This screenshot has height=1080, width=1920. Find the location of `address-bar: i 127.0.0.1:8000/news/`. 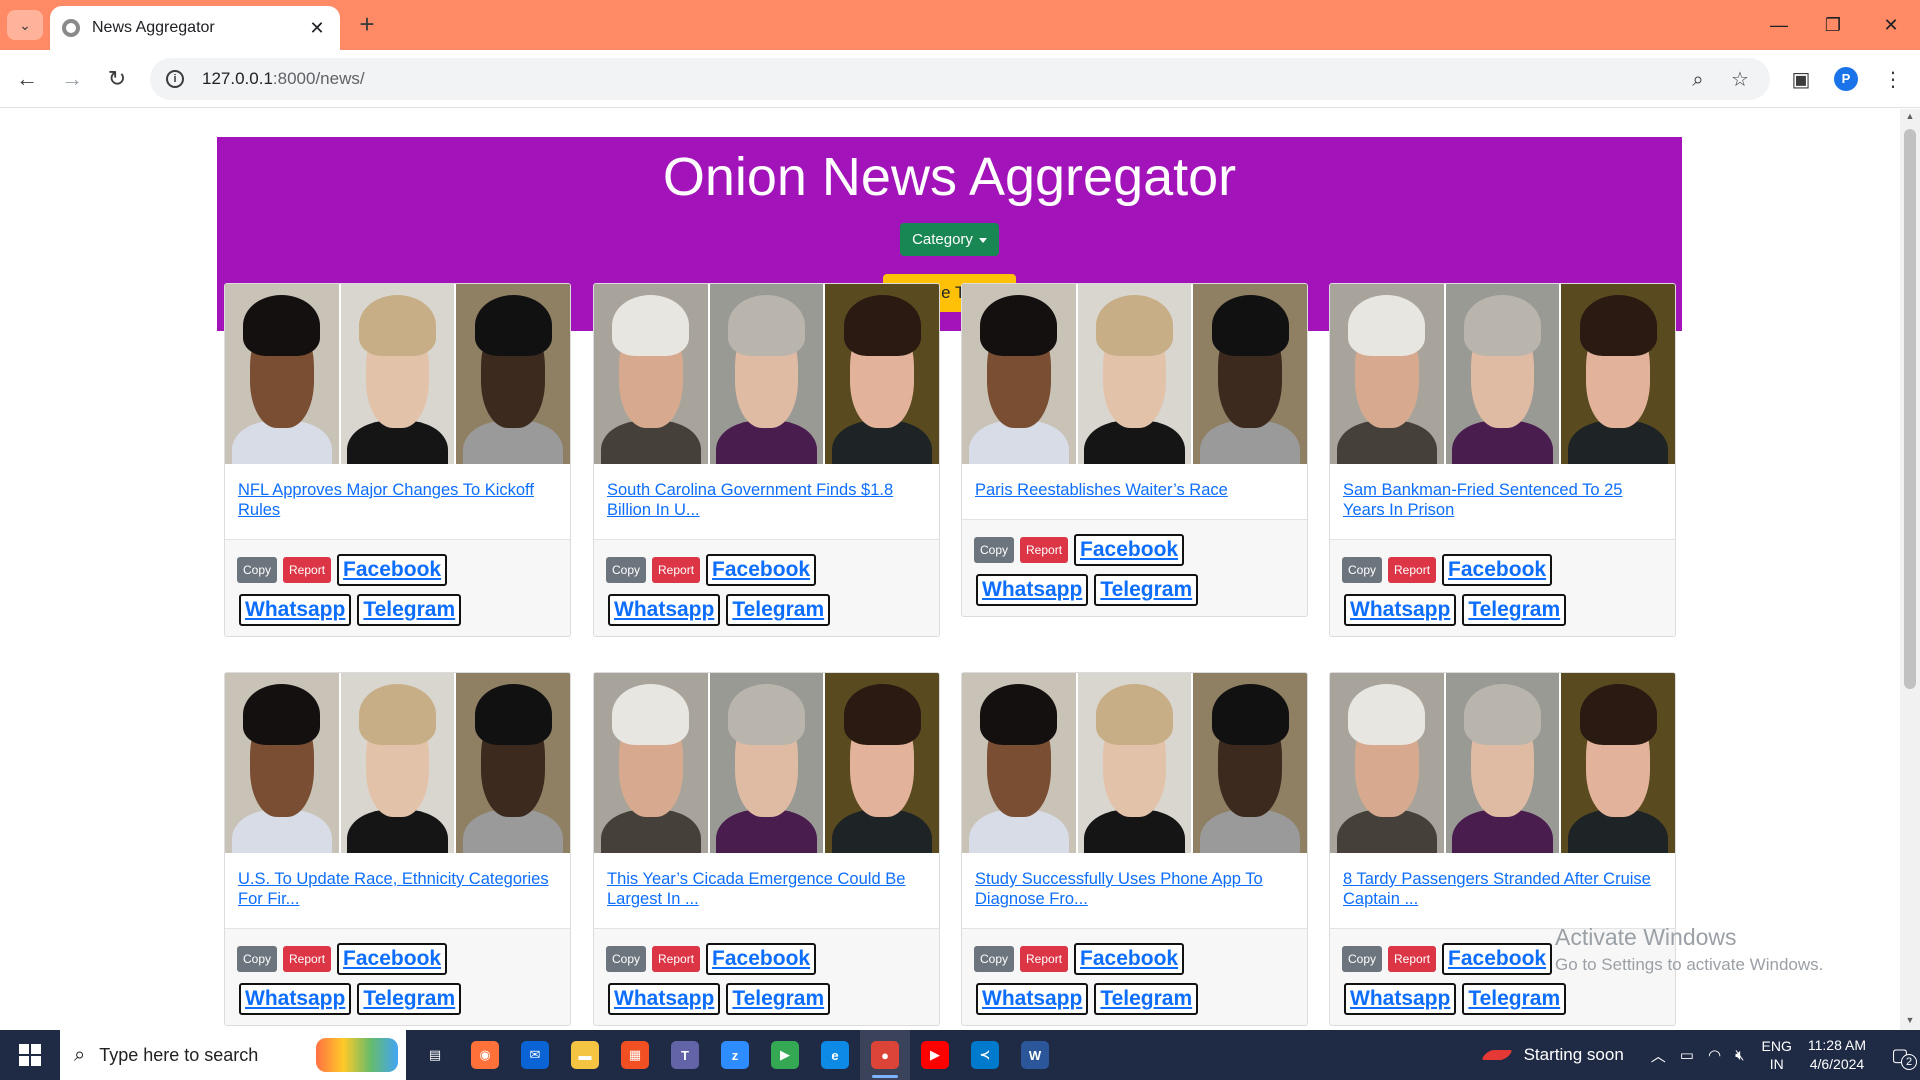

address-bar: i 127.0.0.1:8000/news/ is located at coordinates (960, 79).